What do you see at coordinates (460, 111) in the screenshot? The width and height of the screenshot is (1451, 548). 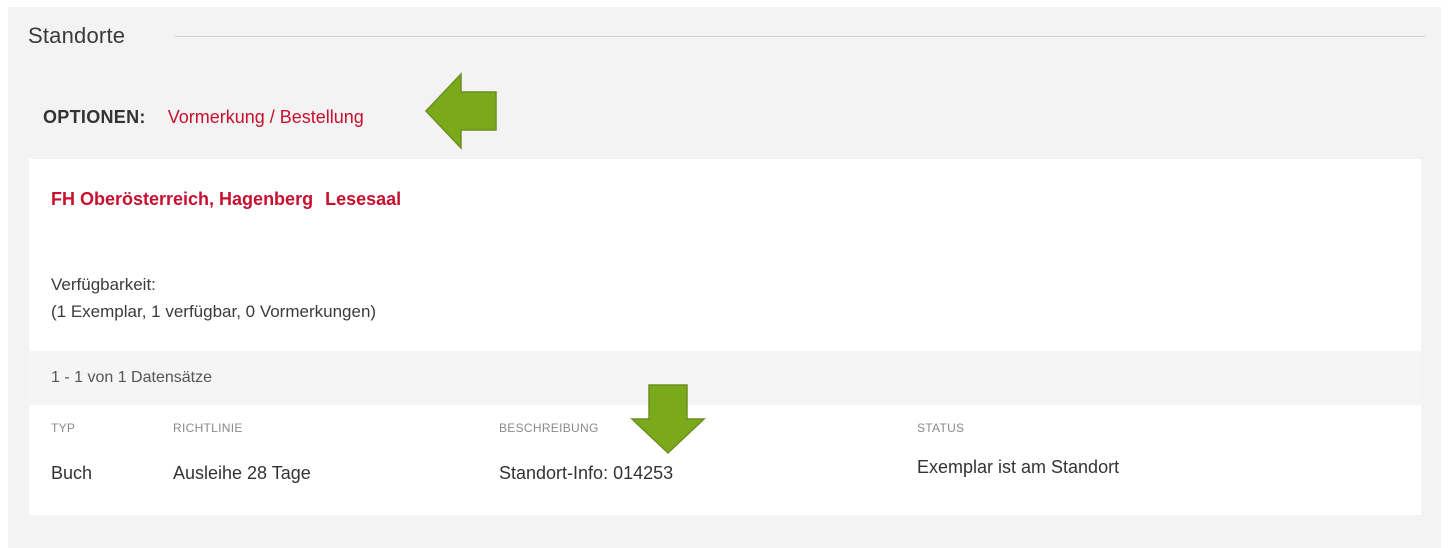 I see `arrow-left-annotation-icon` at bounding box center [460, 111].